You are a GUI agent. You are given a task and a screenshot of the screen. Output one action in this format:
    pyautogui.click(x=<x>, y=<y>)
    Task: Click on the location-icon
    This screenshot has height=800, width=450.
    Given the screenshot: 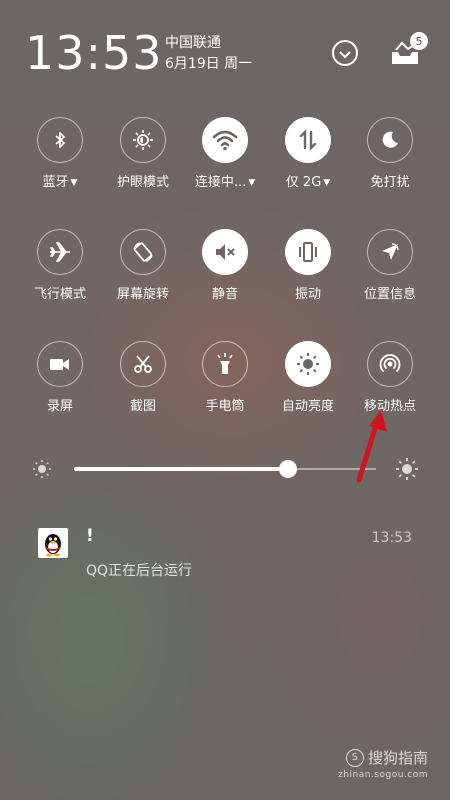 What is the action you would take?
    pyautogui.click(x=390, y=252)
    